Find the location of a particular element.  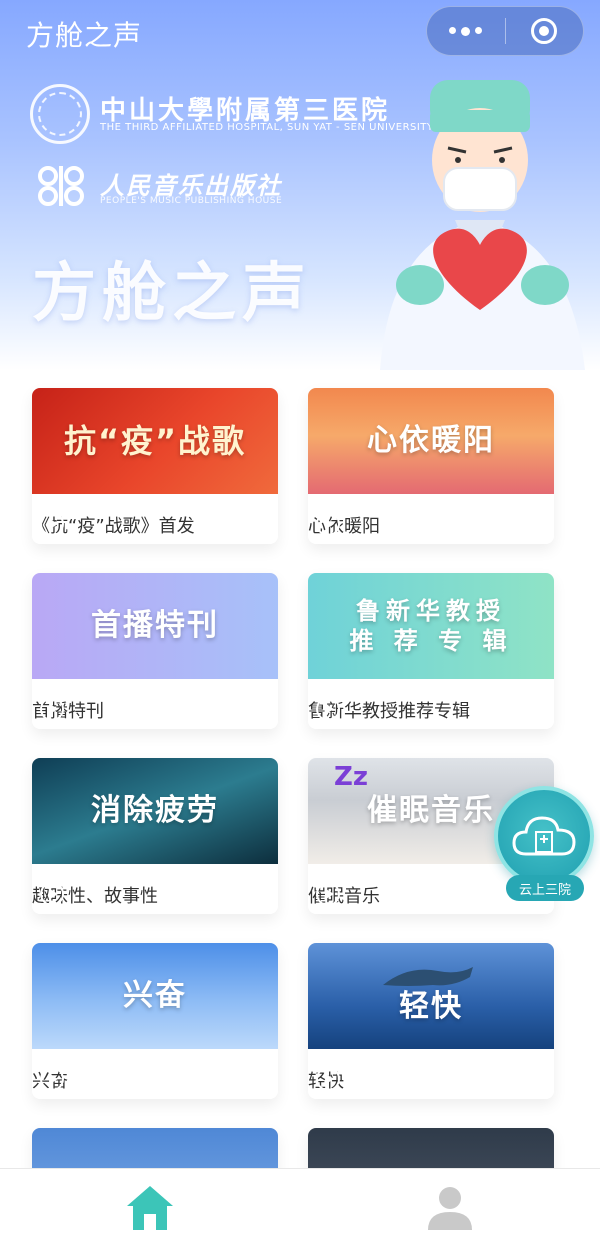

card-item: 心依暖阳 心依暖阳 is located at coordinates (431, 466).